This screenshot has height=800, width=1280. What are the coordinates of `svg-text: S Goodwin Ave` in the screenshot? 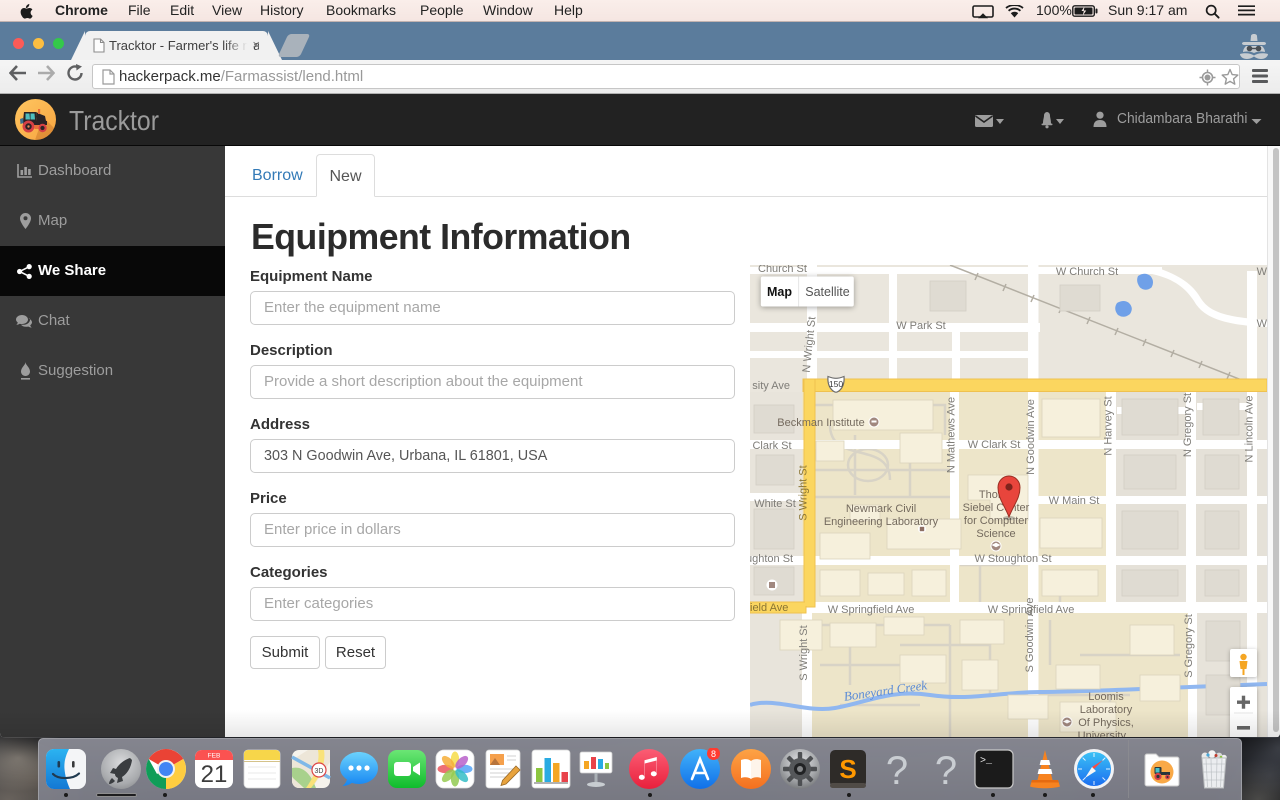 It's located at (1030, 634).